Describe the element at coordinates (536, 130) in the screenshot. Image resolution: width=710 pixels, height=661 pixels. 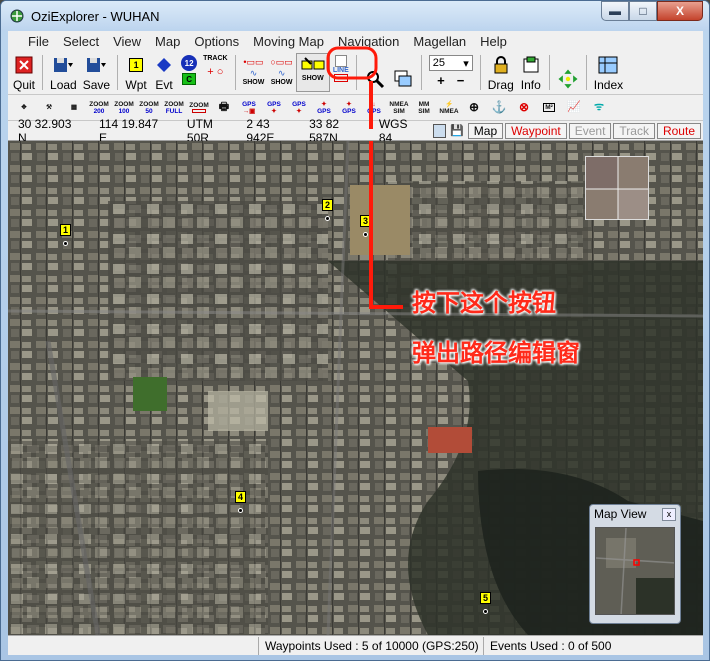
I see `waypoint-mode-button: Waypoint` at that location.